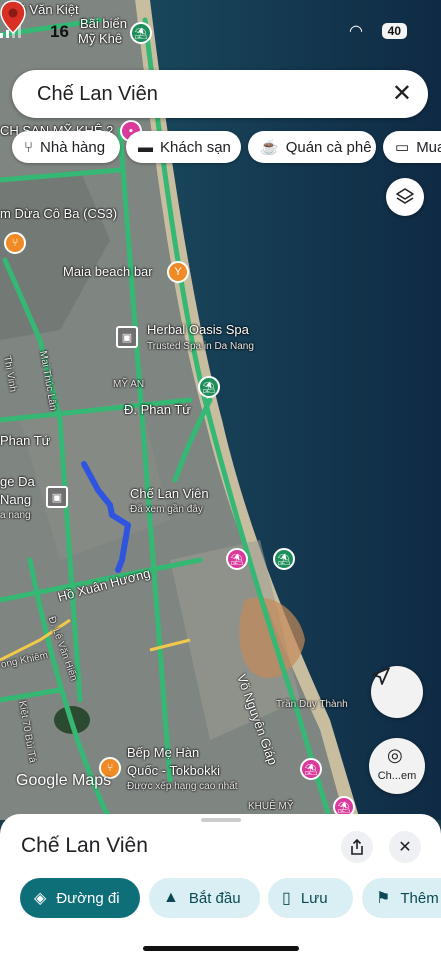 The image size is (441, 960). I want to click on lens-label: Ch...em, so click(397, 776).